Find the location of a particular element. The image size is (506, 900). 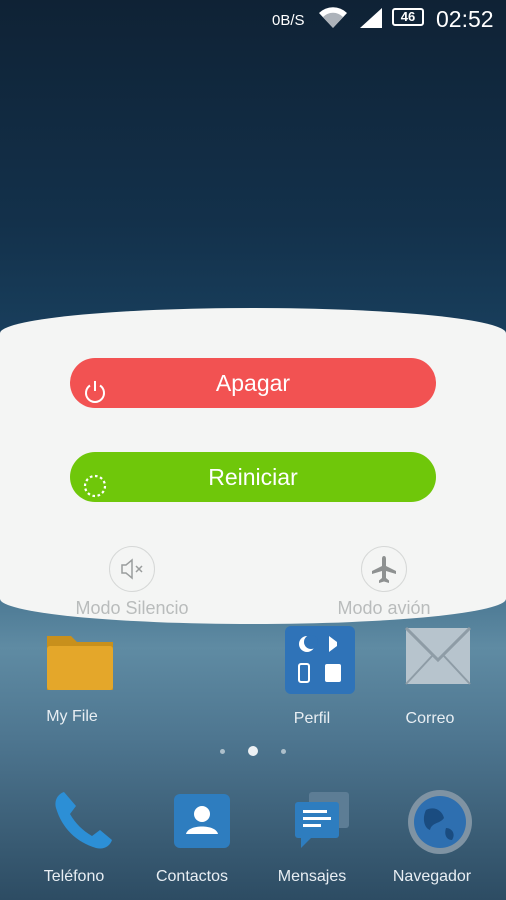

status-bar: 0B/S 46 02:52 is located at coordinates (253, 18).